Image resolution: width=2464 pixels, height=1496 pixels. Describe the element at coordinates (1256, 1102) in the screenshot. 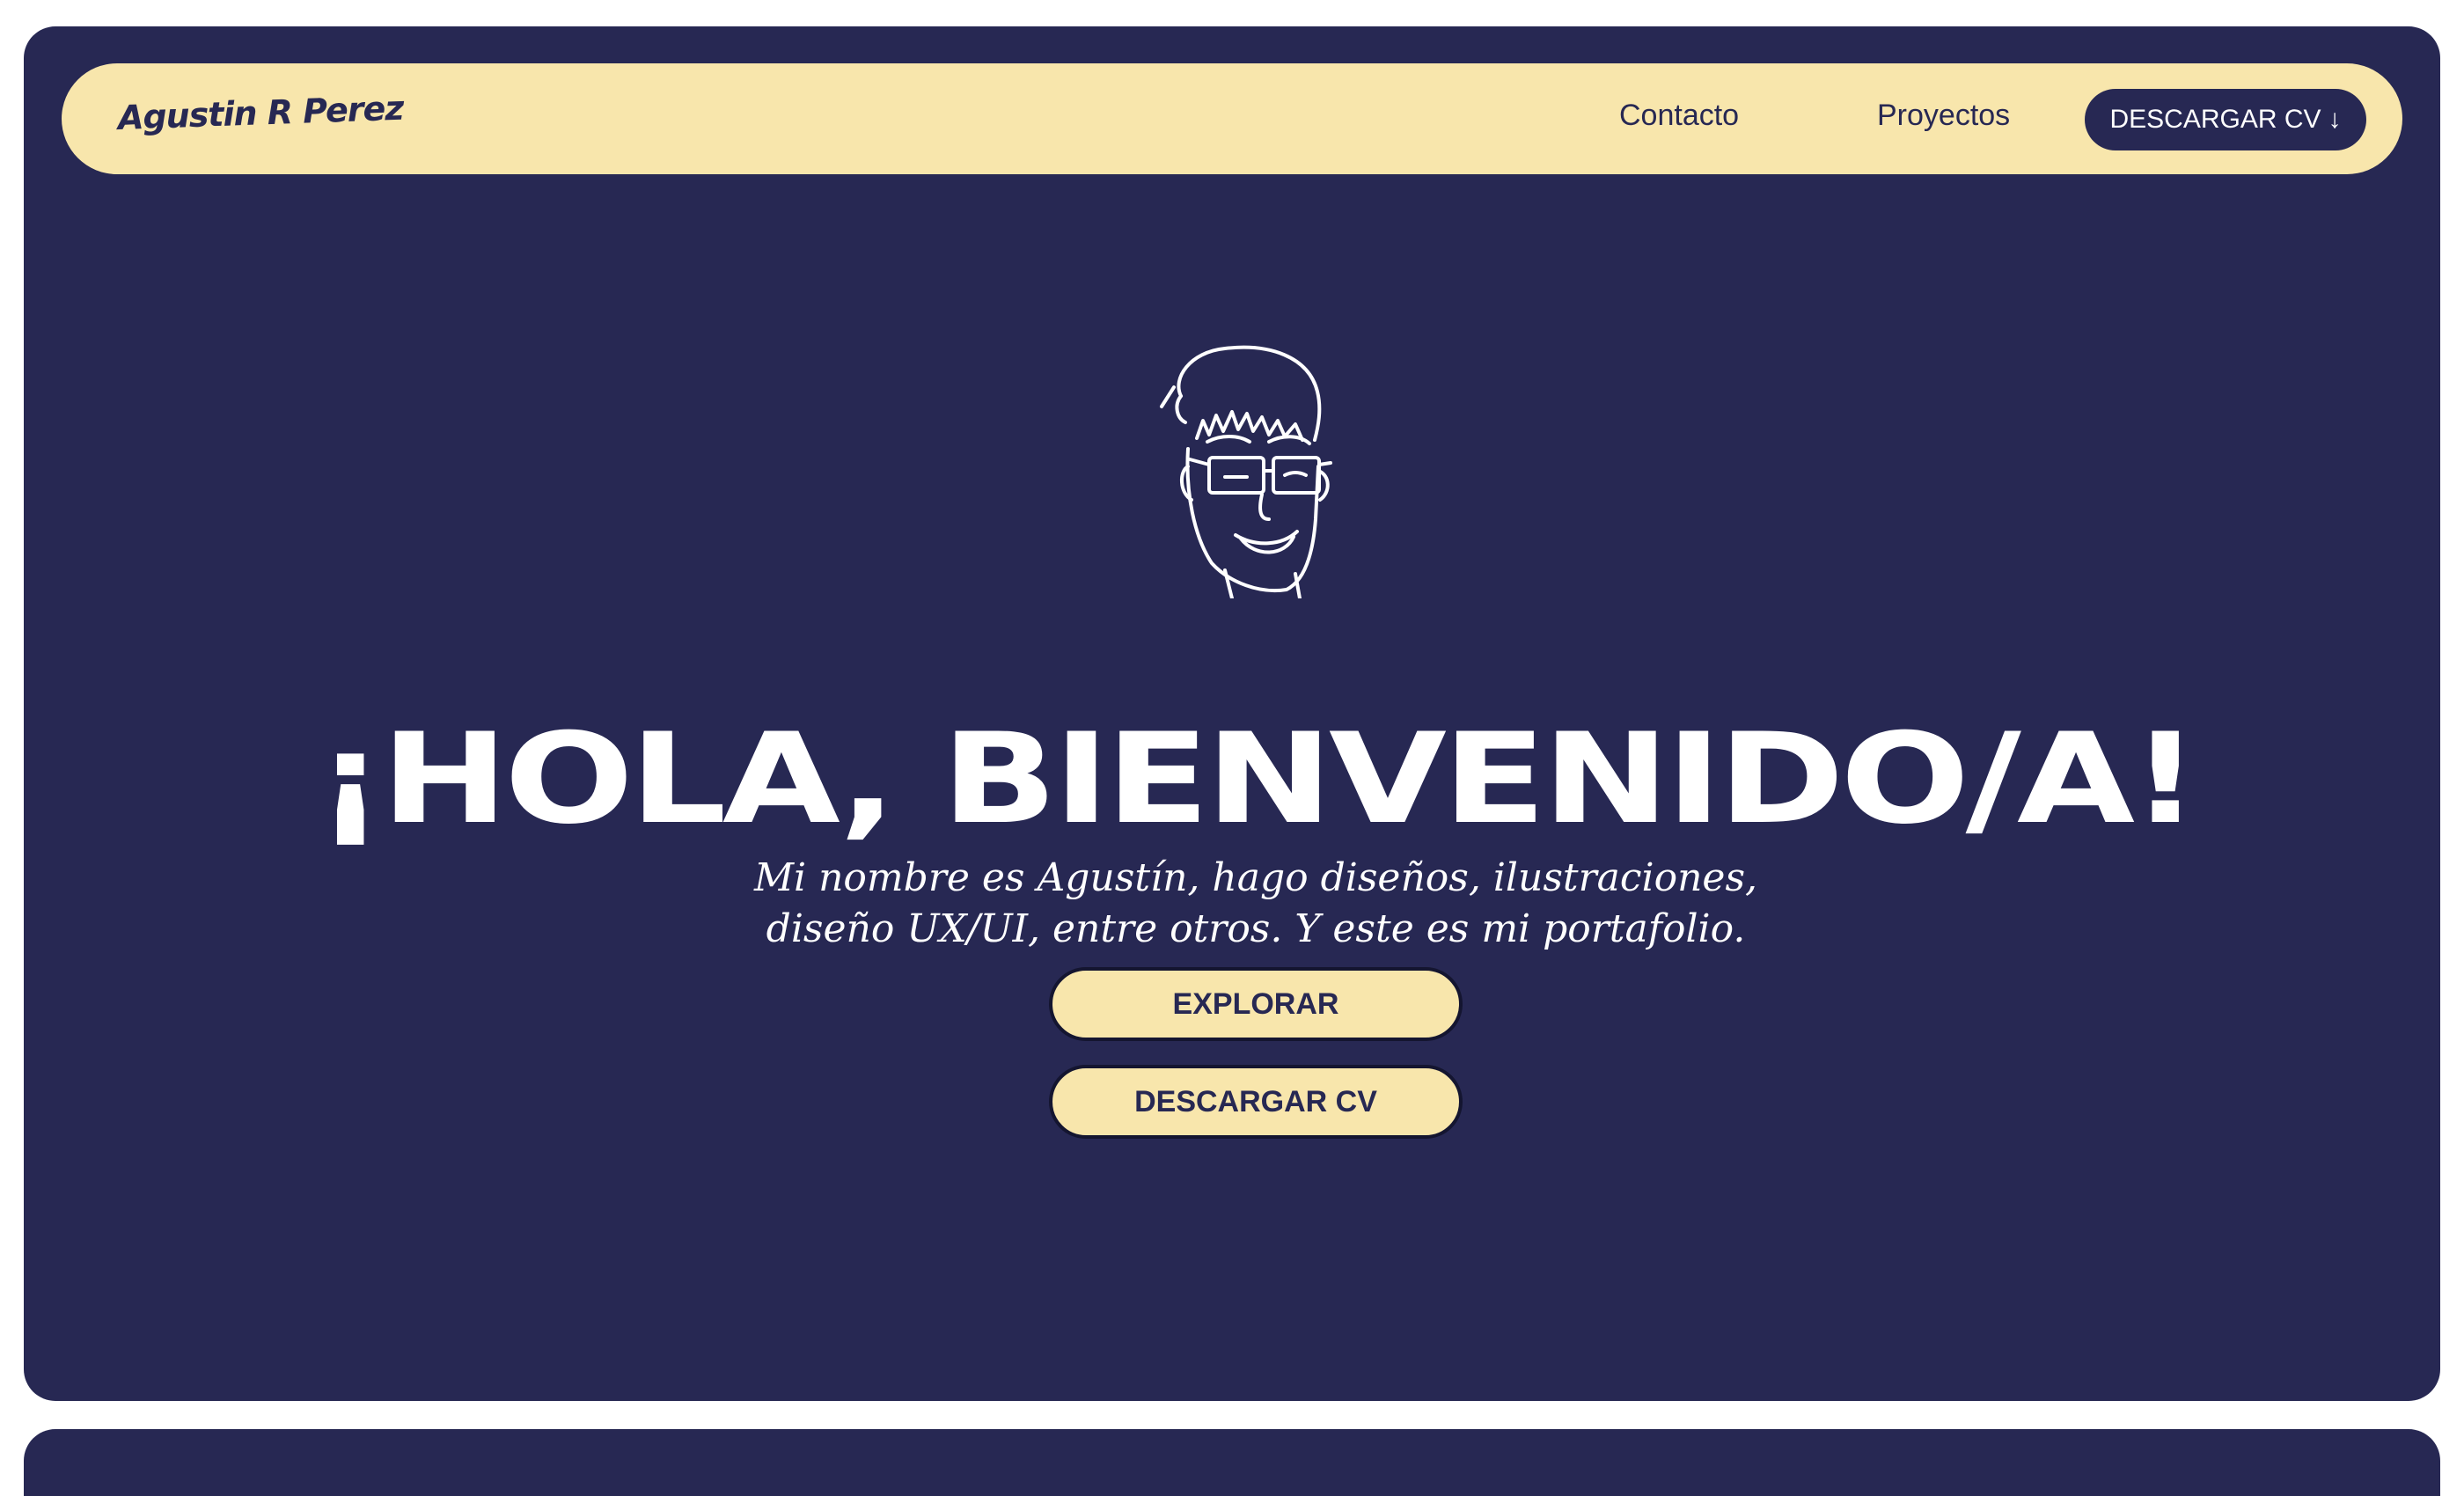

I see `download-cv-button: DESCARGAR CV` at that location.